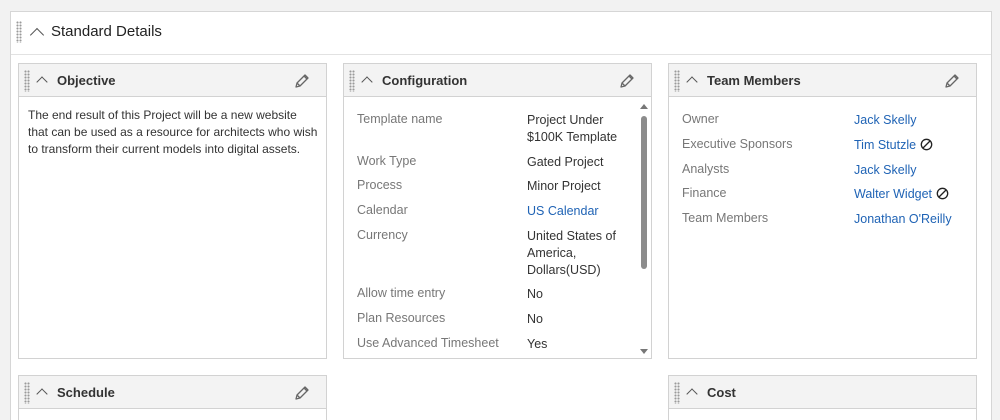 Image resolution: width=1000 pixels, height=420 pixels. I want to click on team-role-label: Owner, so click(700, 119).